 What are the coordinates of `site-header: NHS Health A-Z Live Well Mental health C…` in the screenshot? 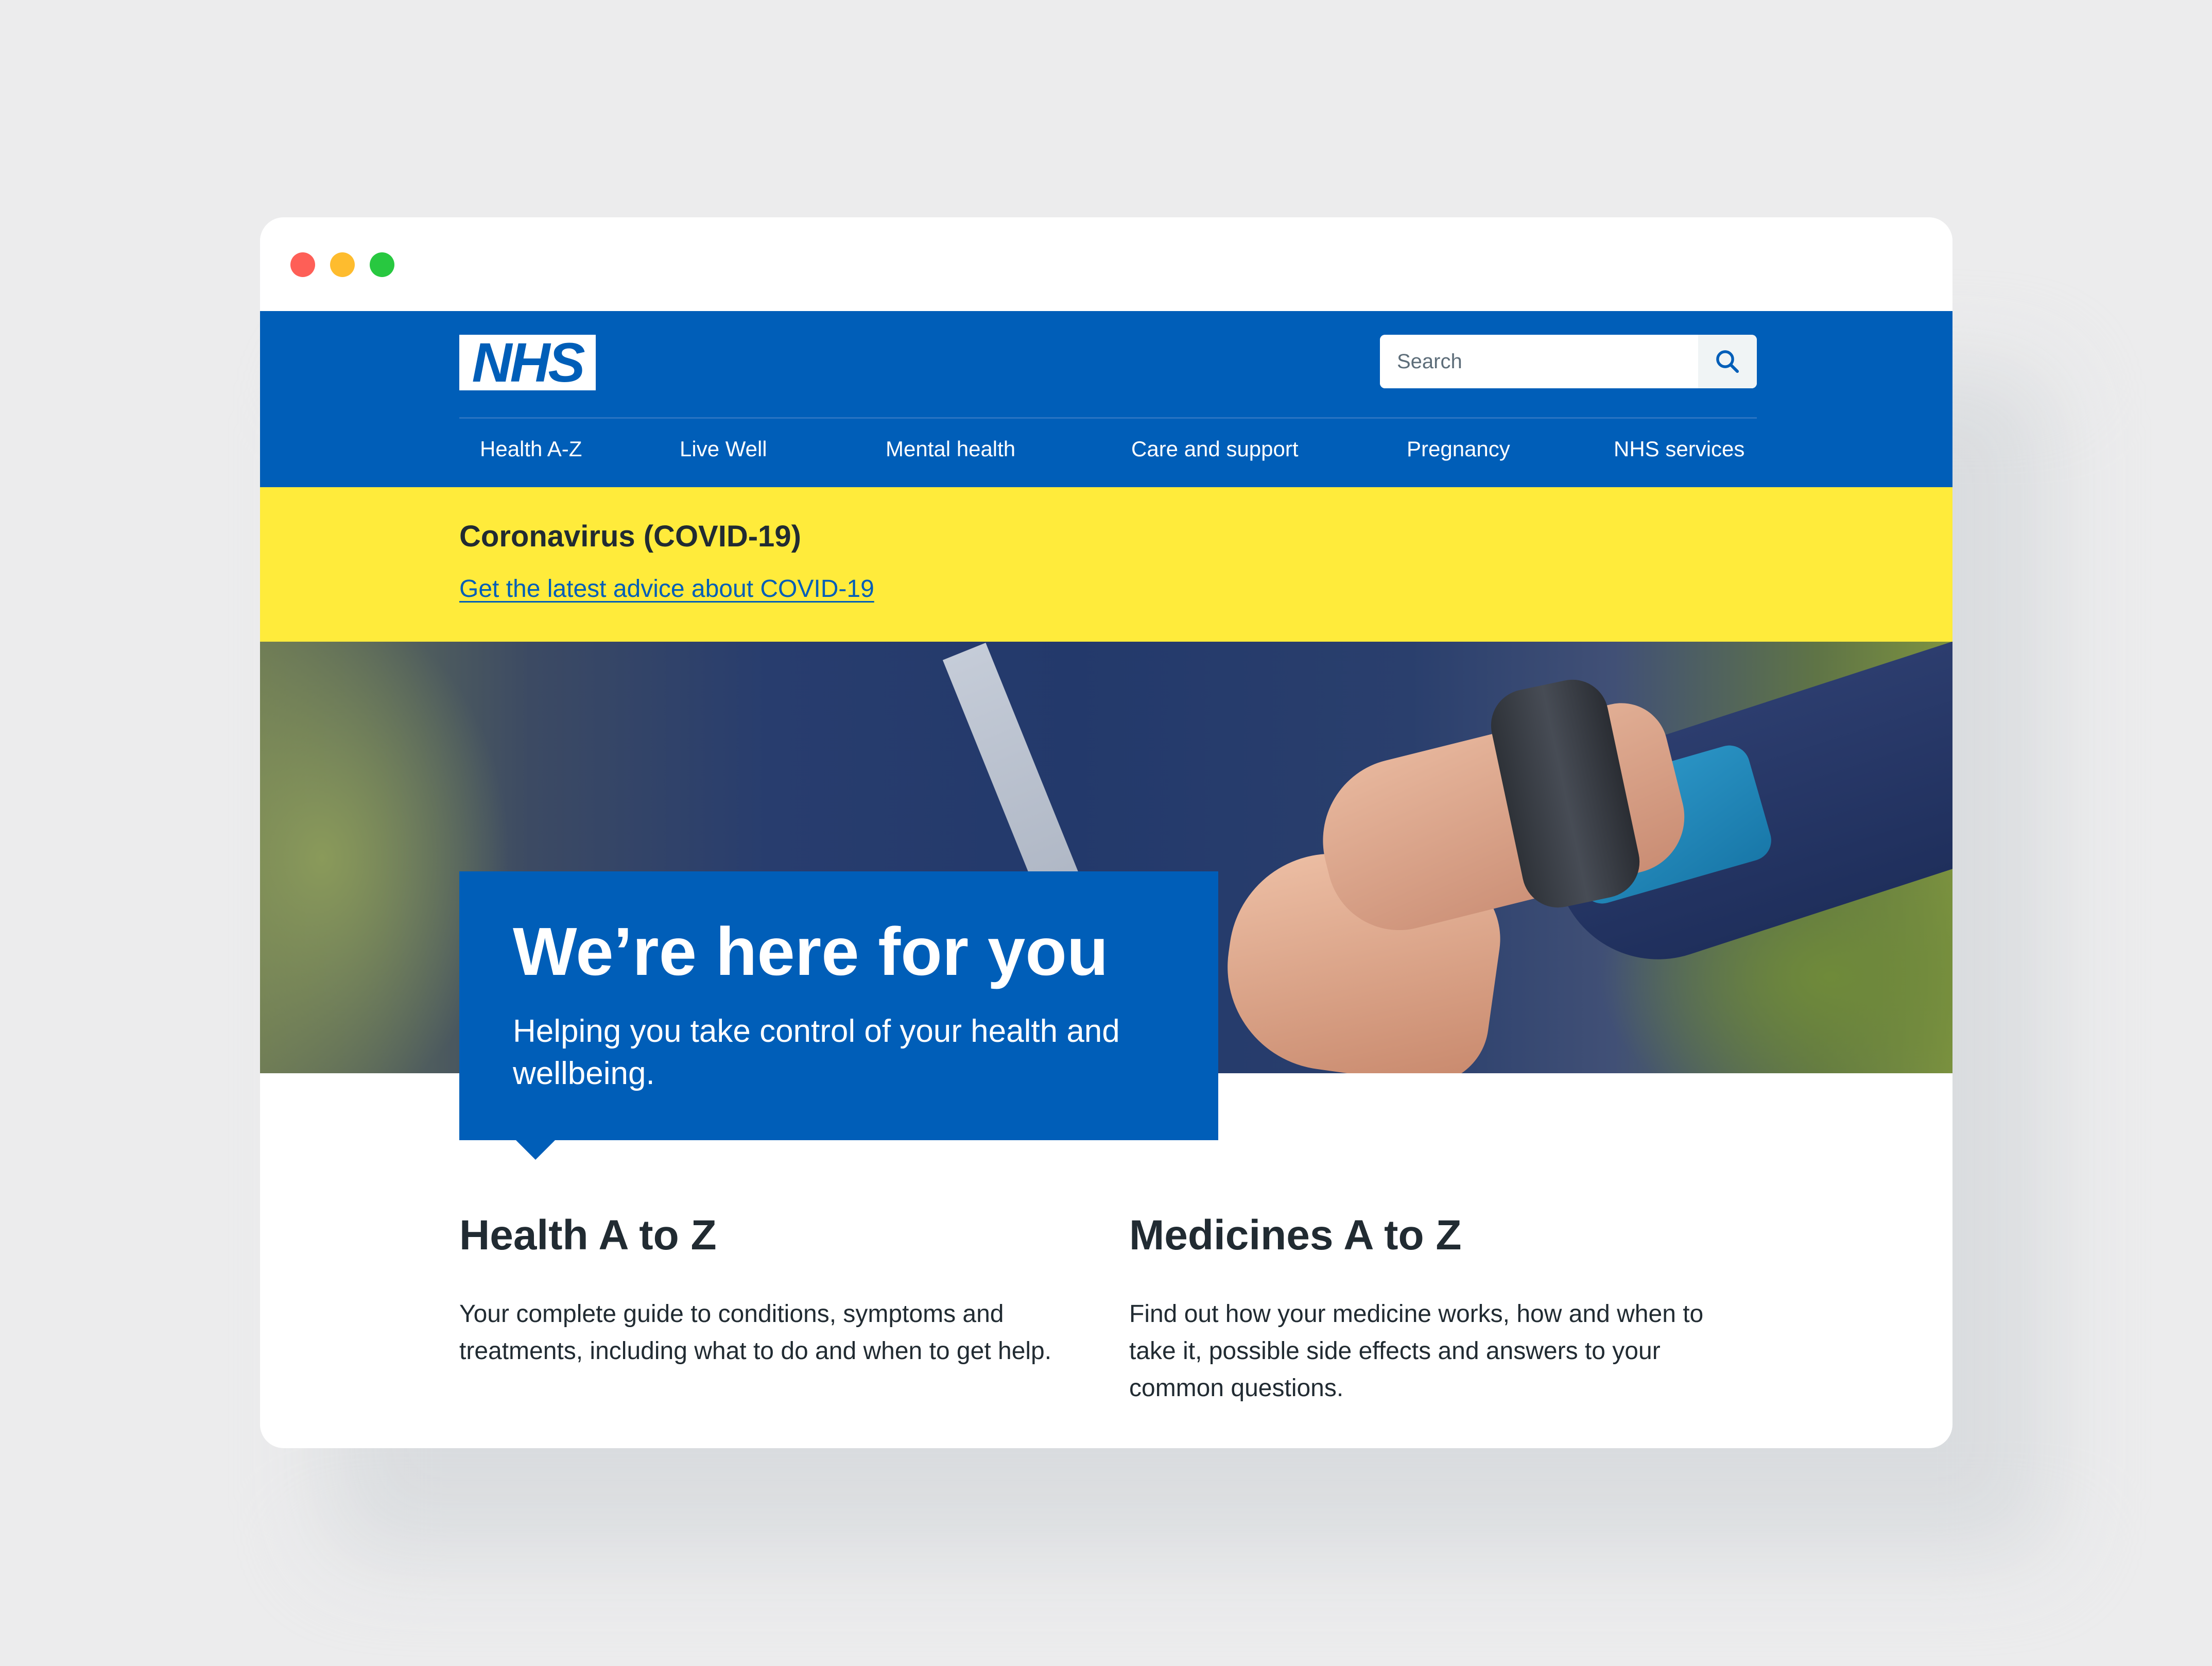 It's located at (1106, 399).